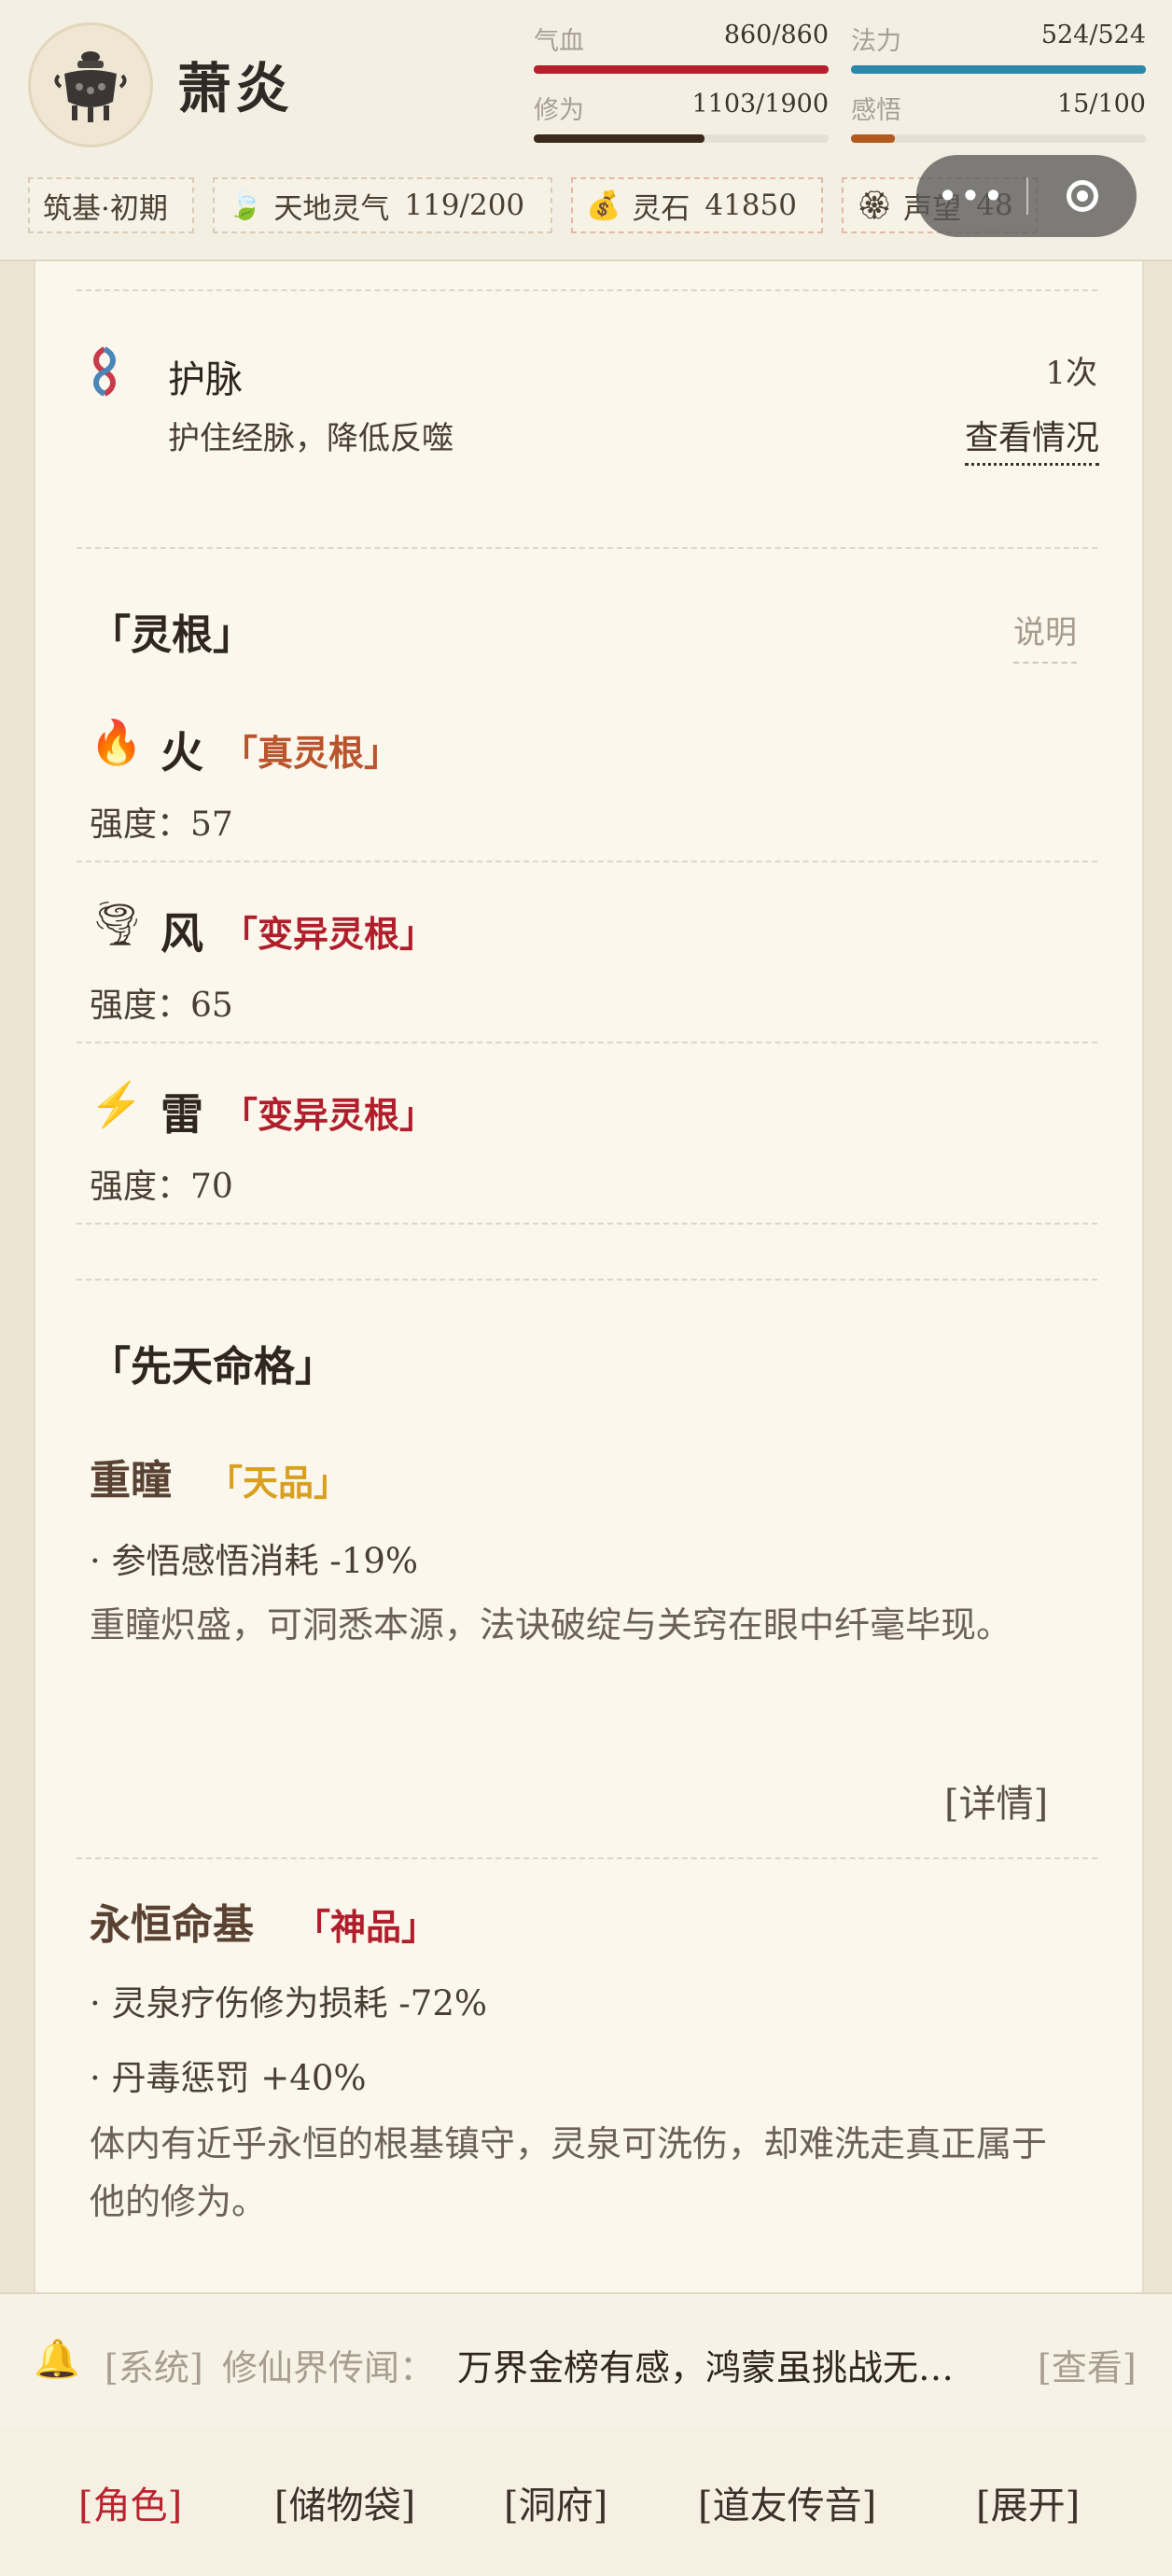  I want to click on fate-description: 体内有近乎永恒的根基镇守，灵泉可洗伤，却难洗走真正属于他的修为。, so click(569, 2172).